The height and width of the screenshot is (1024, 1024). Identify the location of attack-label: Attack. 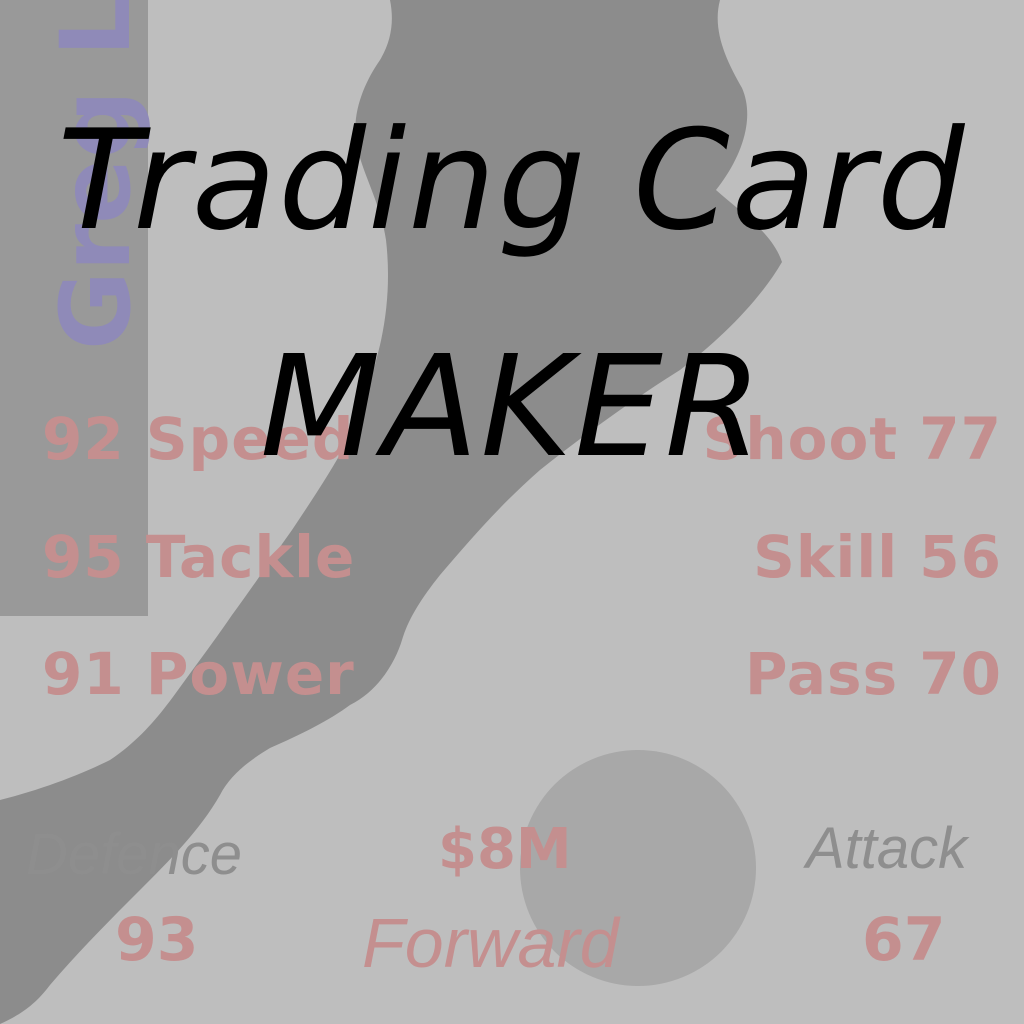
(887, 848).